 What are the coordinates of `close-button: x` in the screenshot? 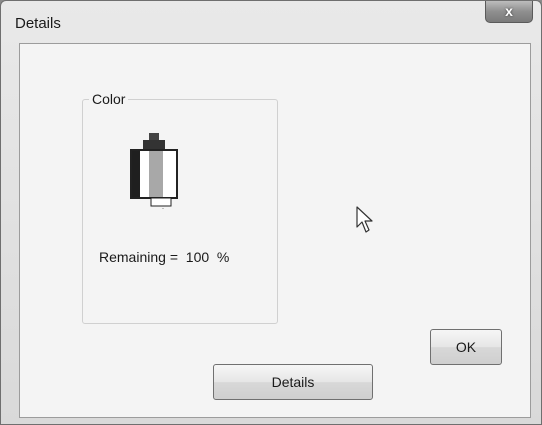 It's located at (509, 12).